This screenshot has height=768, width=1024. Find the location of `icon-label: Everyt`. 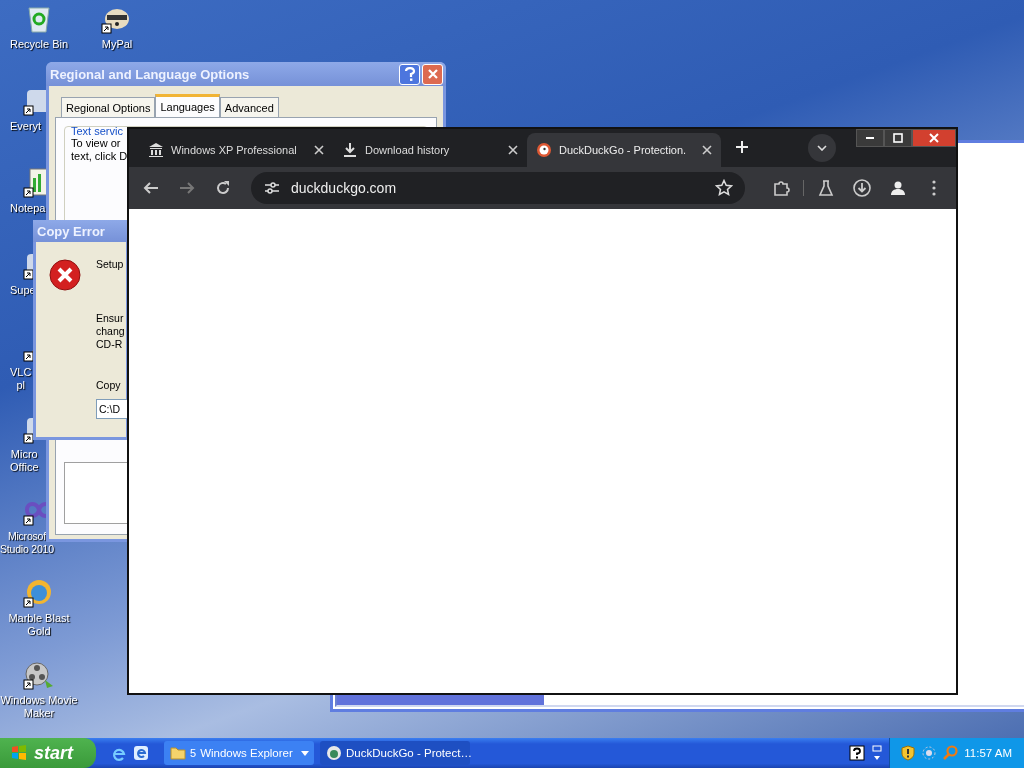

icon-label: Everyt is located at coordinates (26, 126).